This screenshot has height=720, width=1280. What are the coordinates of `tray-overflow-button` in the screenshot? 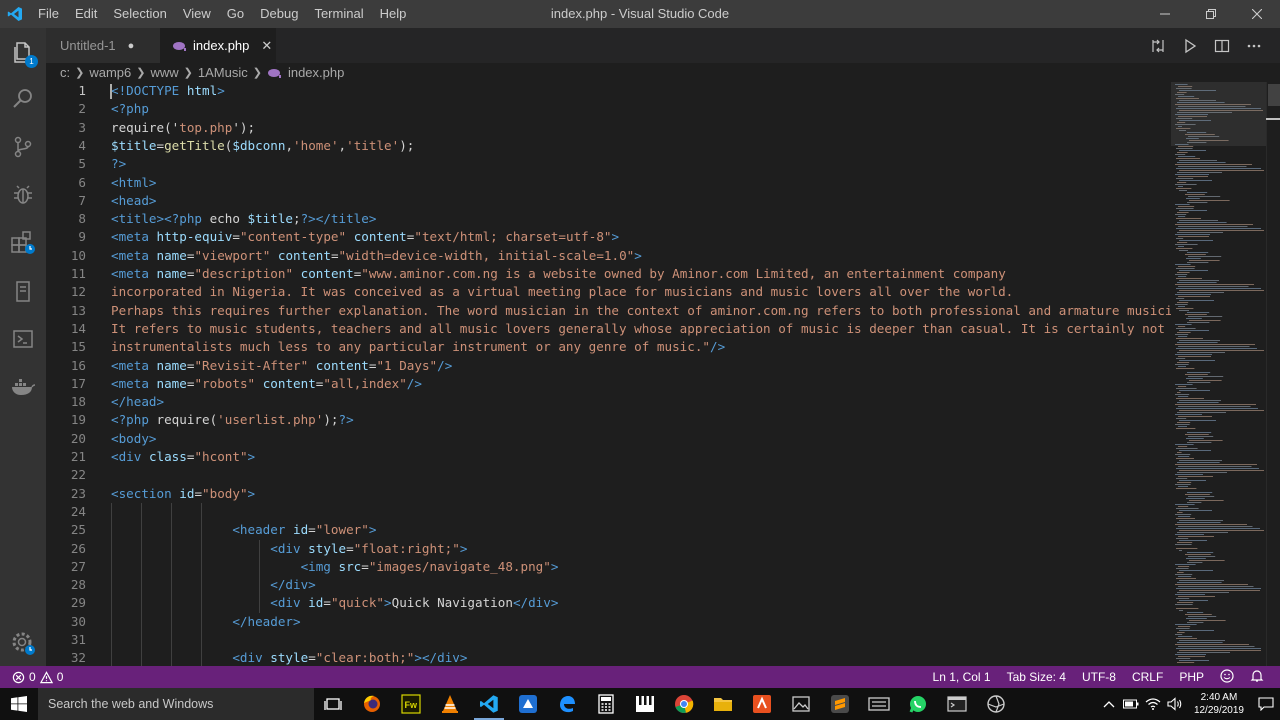 It's located at (1109, 704).